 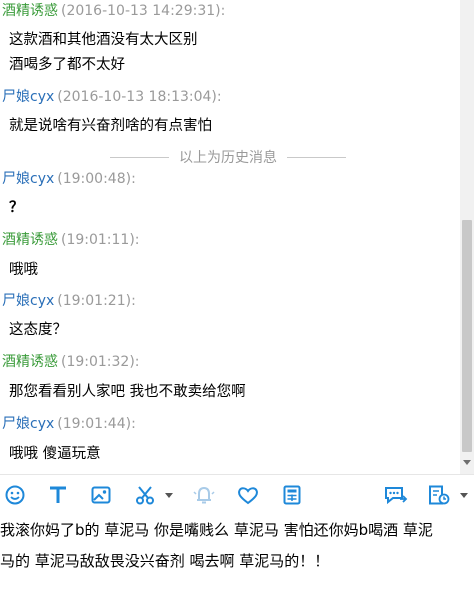 I want to click on message-history-button, so click(x=439, y=495).